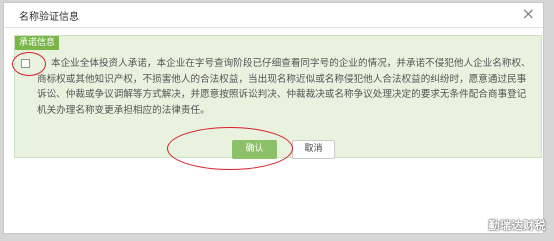 The width and height of the screenshot is (554, 241). Describe the element at coordinates (49, 17) in the screenshot. I see `dialog-title: 名称验证信息` at that location.